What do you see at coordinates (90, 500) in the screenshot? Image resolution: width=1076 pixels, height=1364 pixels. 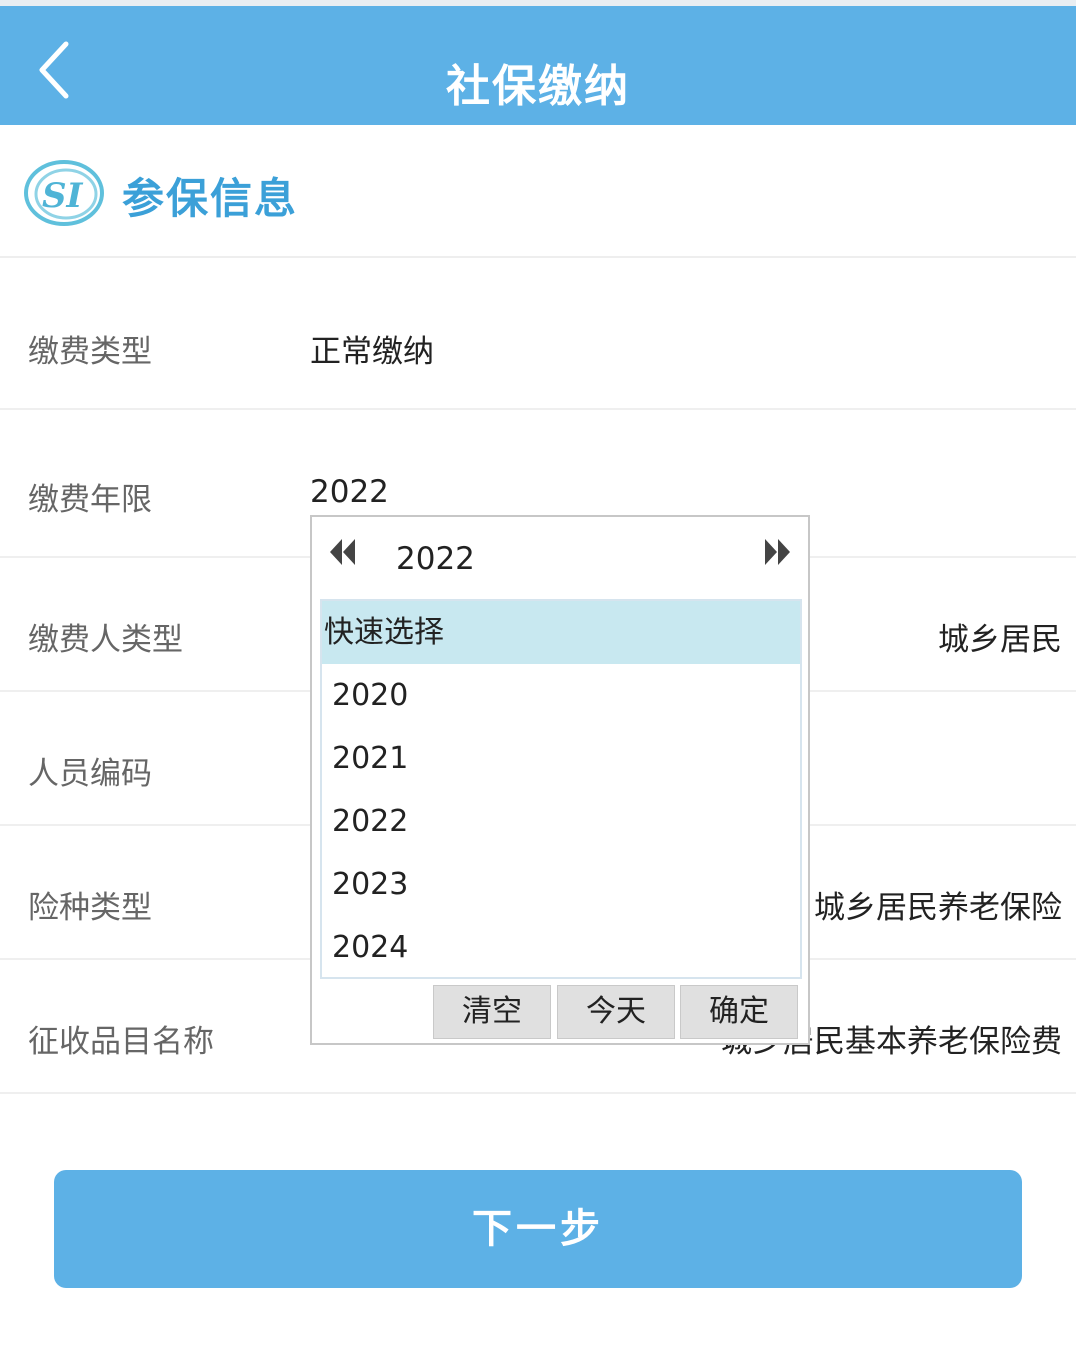 I see `payment-year-label: 缴费年限` at bounding box center [90, 500].